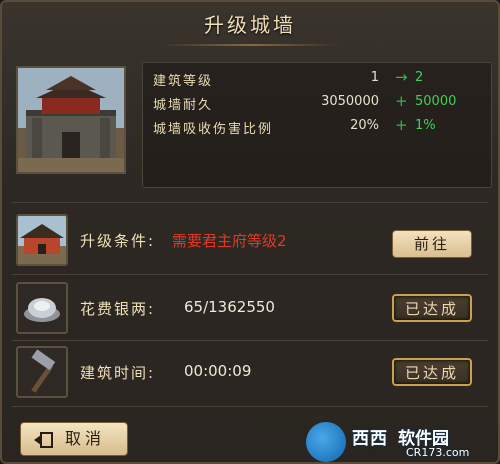  I want to click on stat-label: 建筑等级, so click(183, 81).